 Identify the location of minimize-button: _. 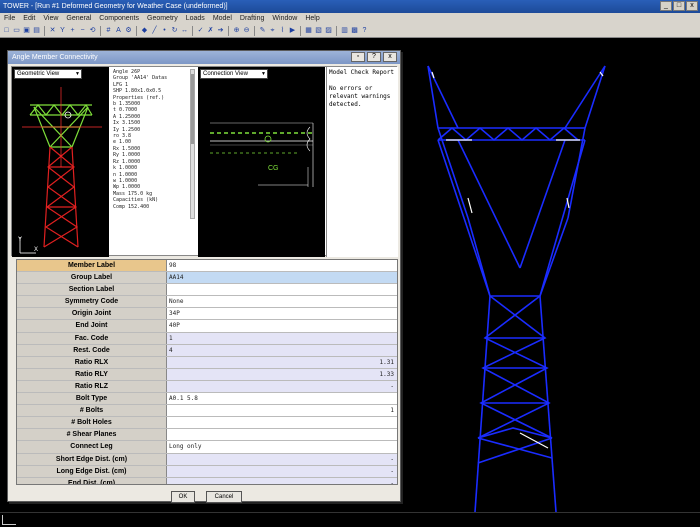
(666, 6).